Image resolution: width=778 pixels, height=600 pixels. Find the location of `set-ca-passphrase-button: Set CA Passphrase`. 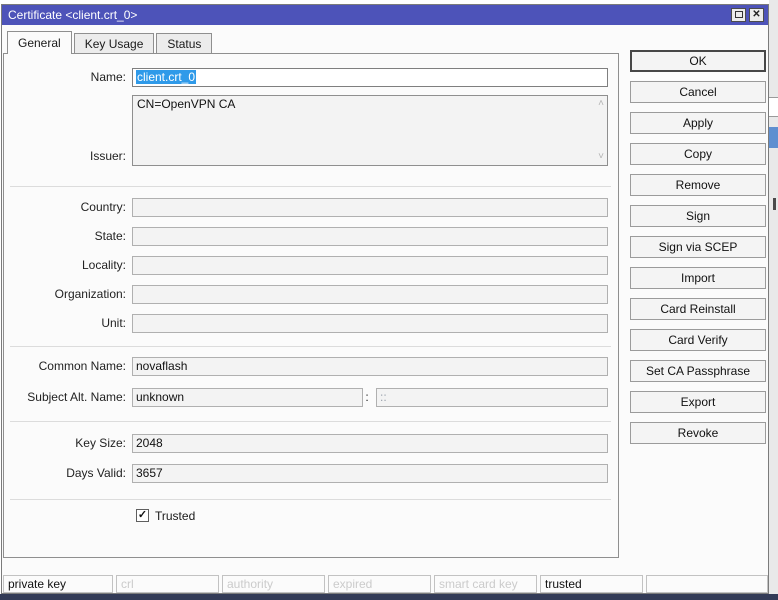

set-ca-passphrase-button: Set CA Passphrase is located at coordinates (698, 371).